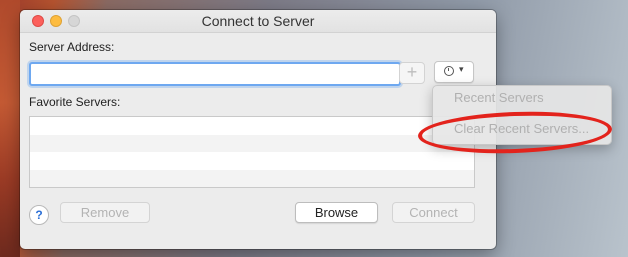 Image resolution: width=628 pixels, height=257 pixels. I want to click on title-bar: Connect to Server, so click(258, 21).